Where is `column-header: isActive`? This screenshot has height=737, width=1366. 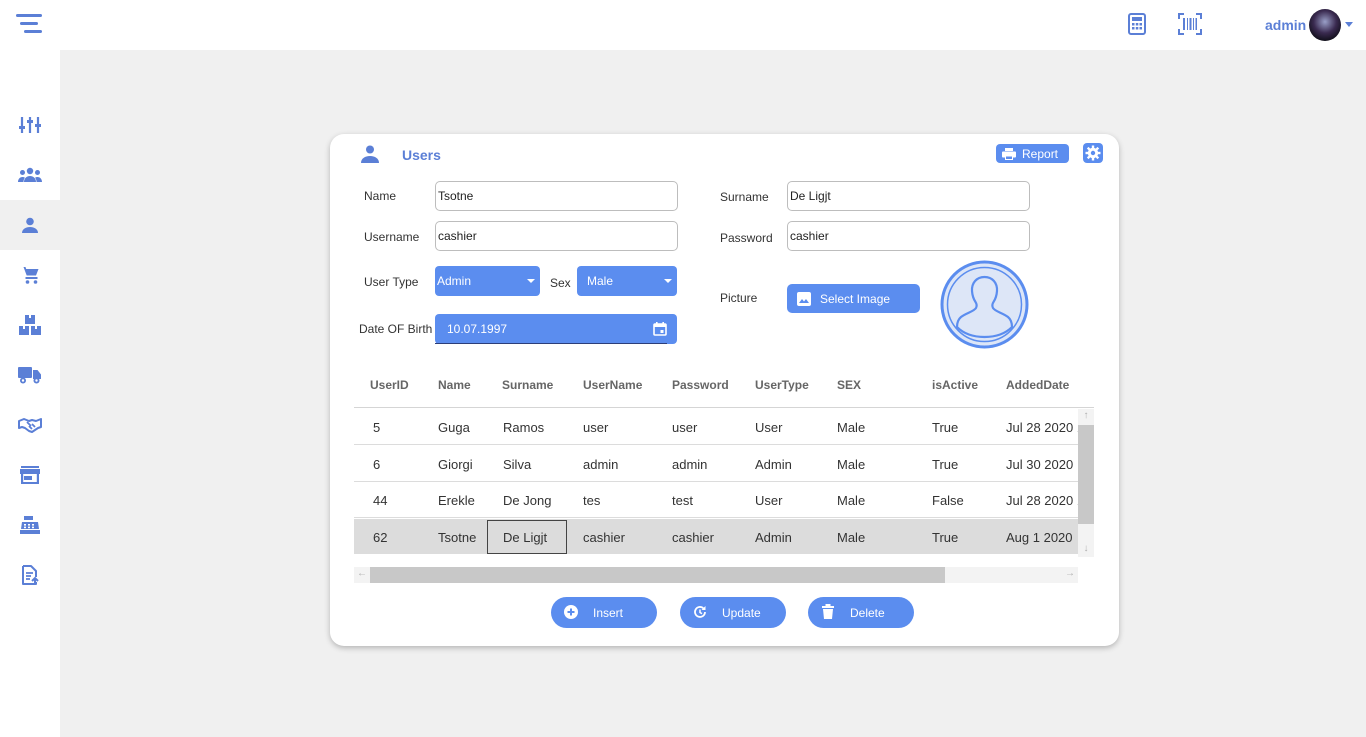 column-header: isActive is located at coordinates (955, 385).